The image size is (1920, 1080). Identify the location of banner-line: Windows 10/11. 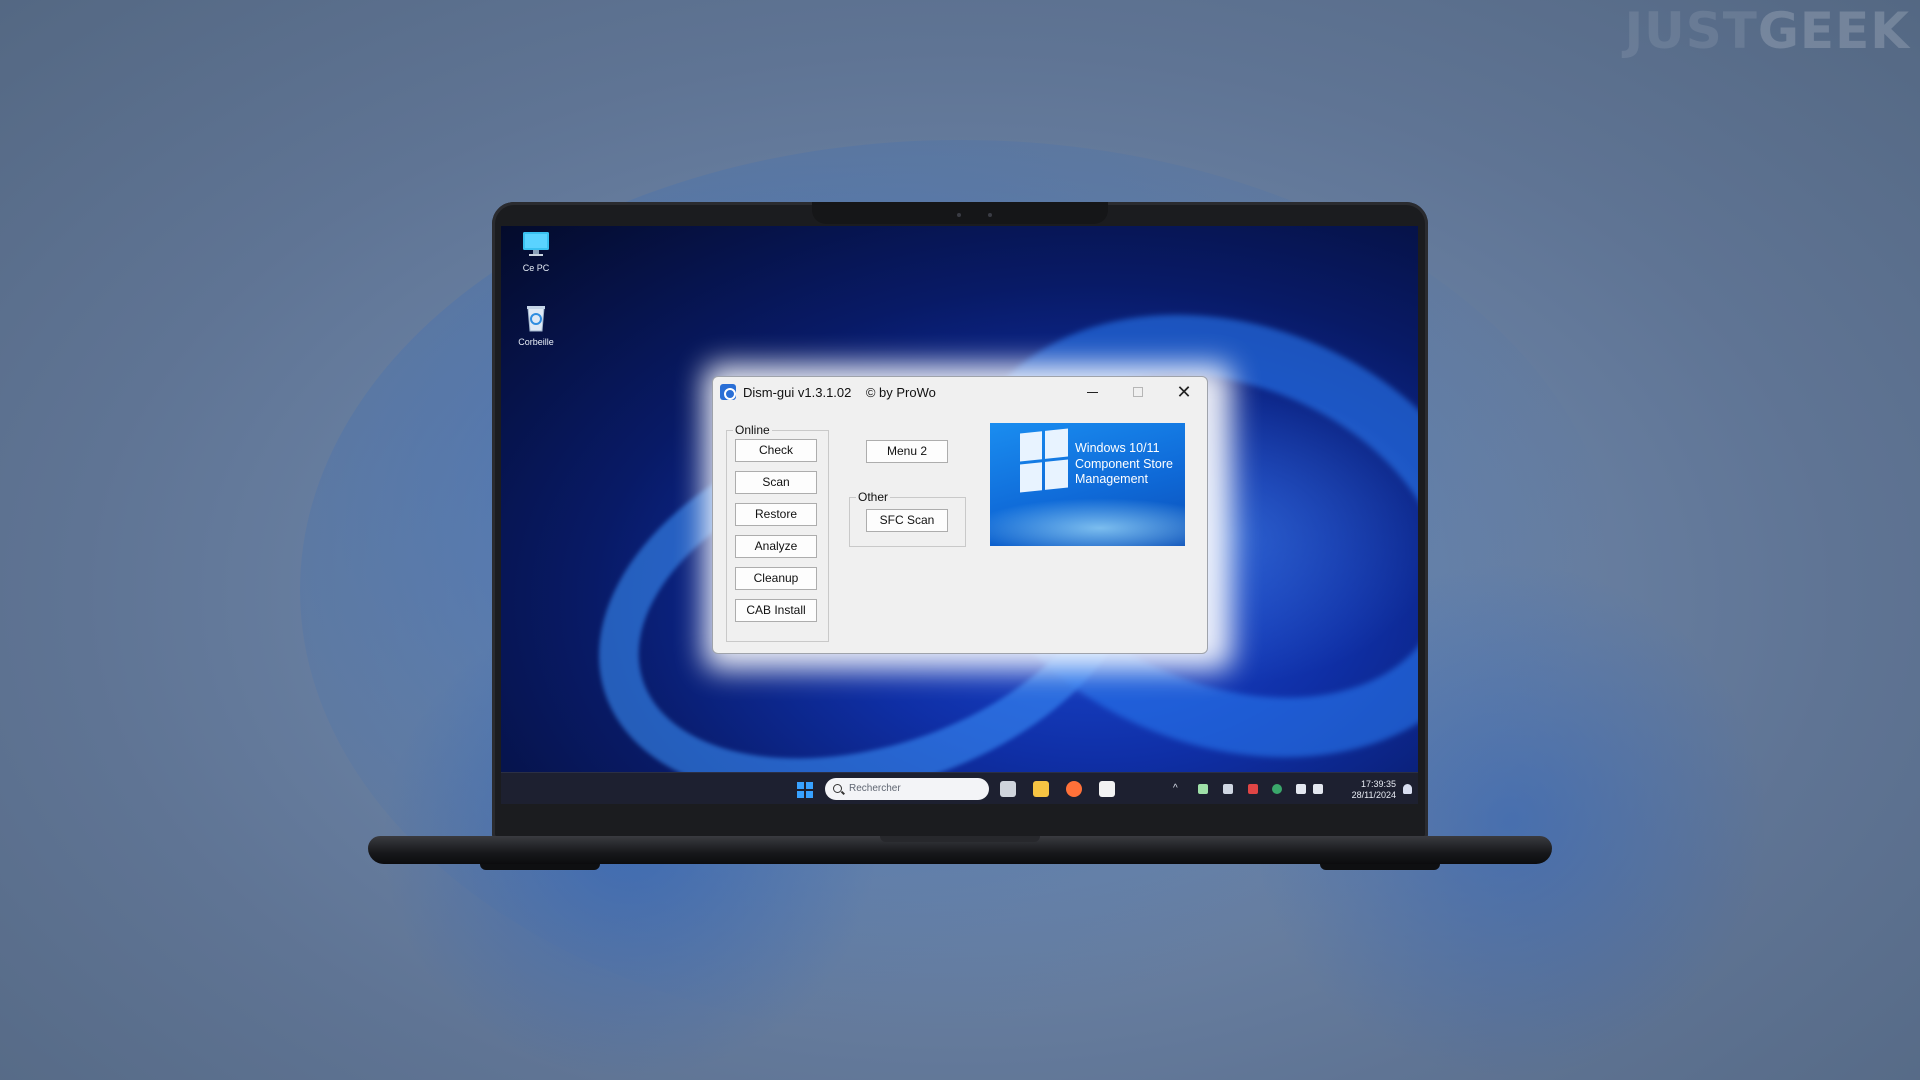
(1117, 448).